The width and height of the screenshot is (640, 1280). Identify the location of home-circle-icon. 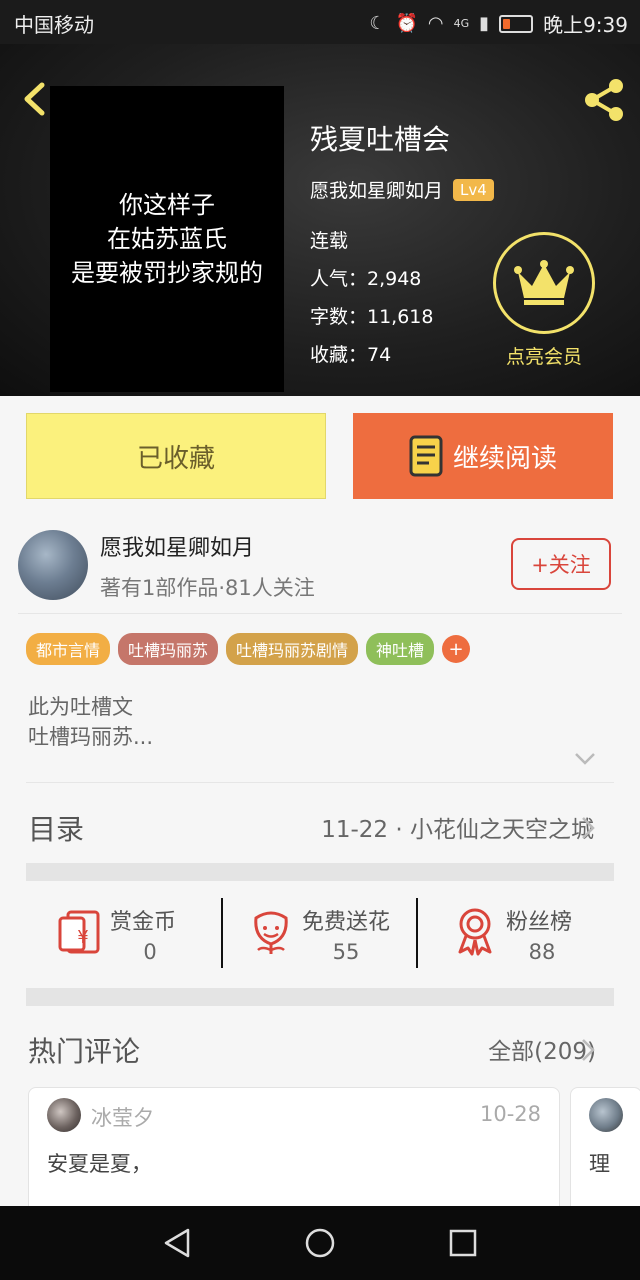
(320, 1243).